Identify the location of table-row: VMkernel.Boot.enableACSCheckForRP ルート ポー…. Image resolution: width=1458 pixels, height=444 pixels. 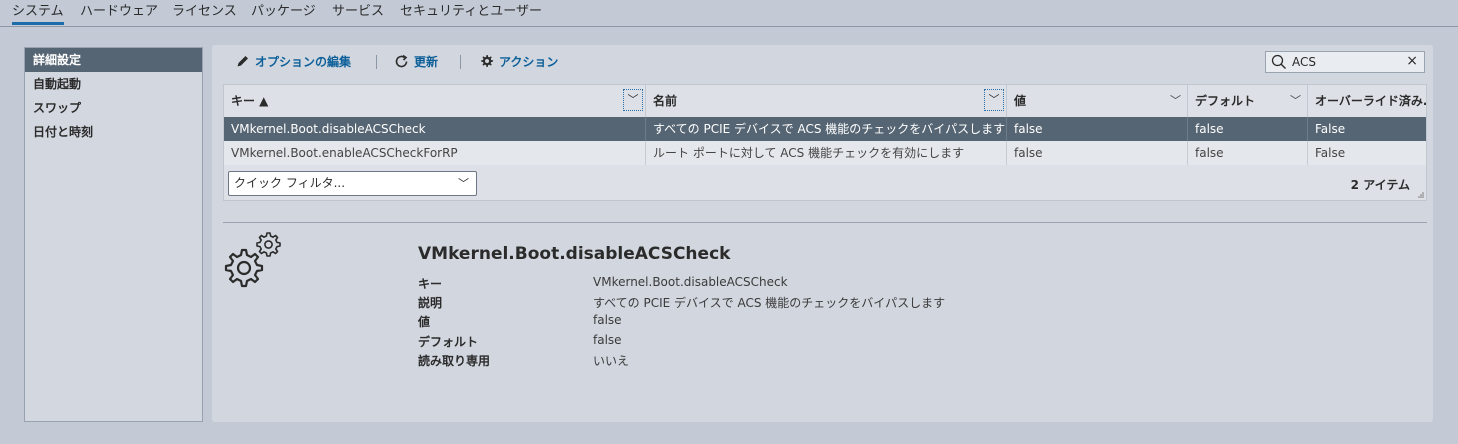
(825, 153).